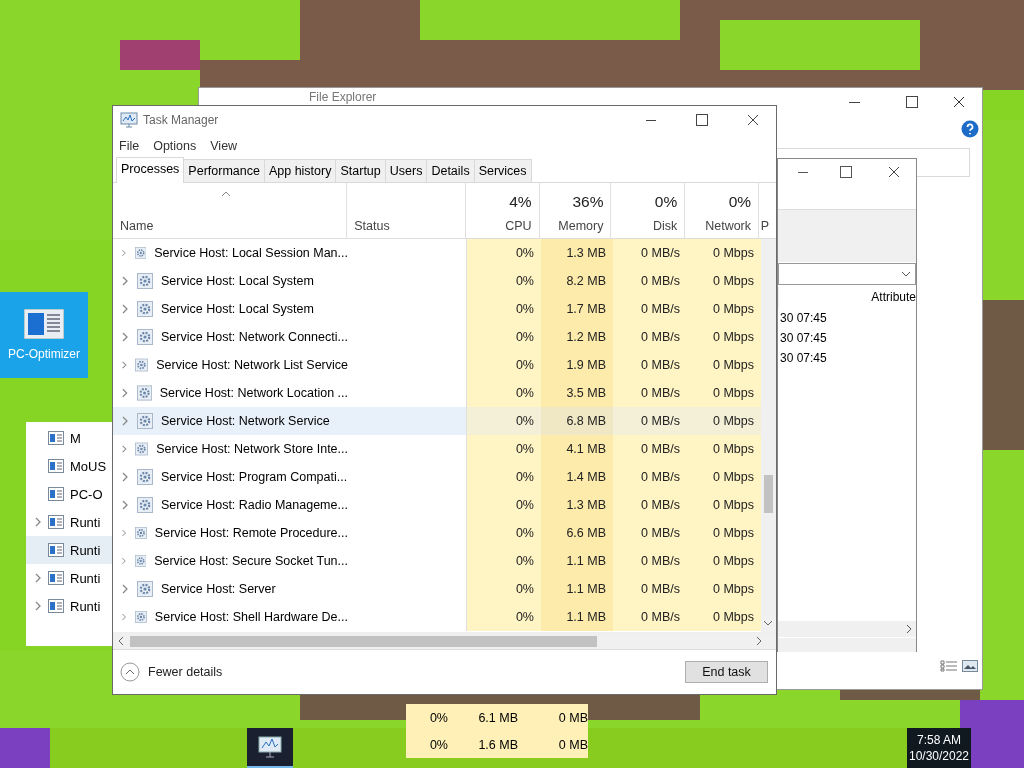 The width and height of the screenshot is (1024, 768). I want to click on table-cell: 1.1 MB, so click(577, 561).